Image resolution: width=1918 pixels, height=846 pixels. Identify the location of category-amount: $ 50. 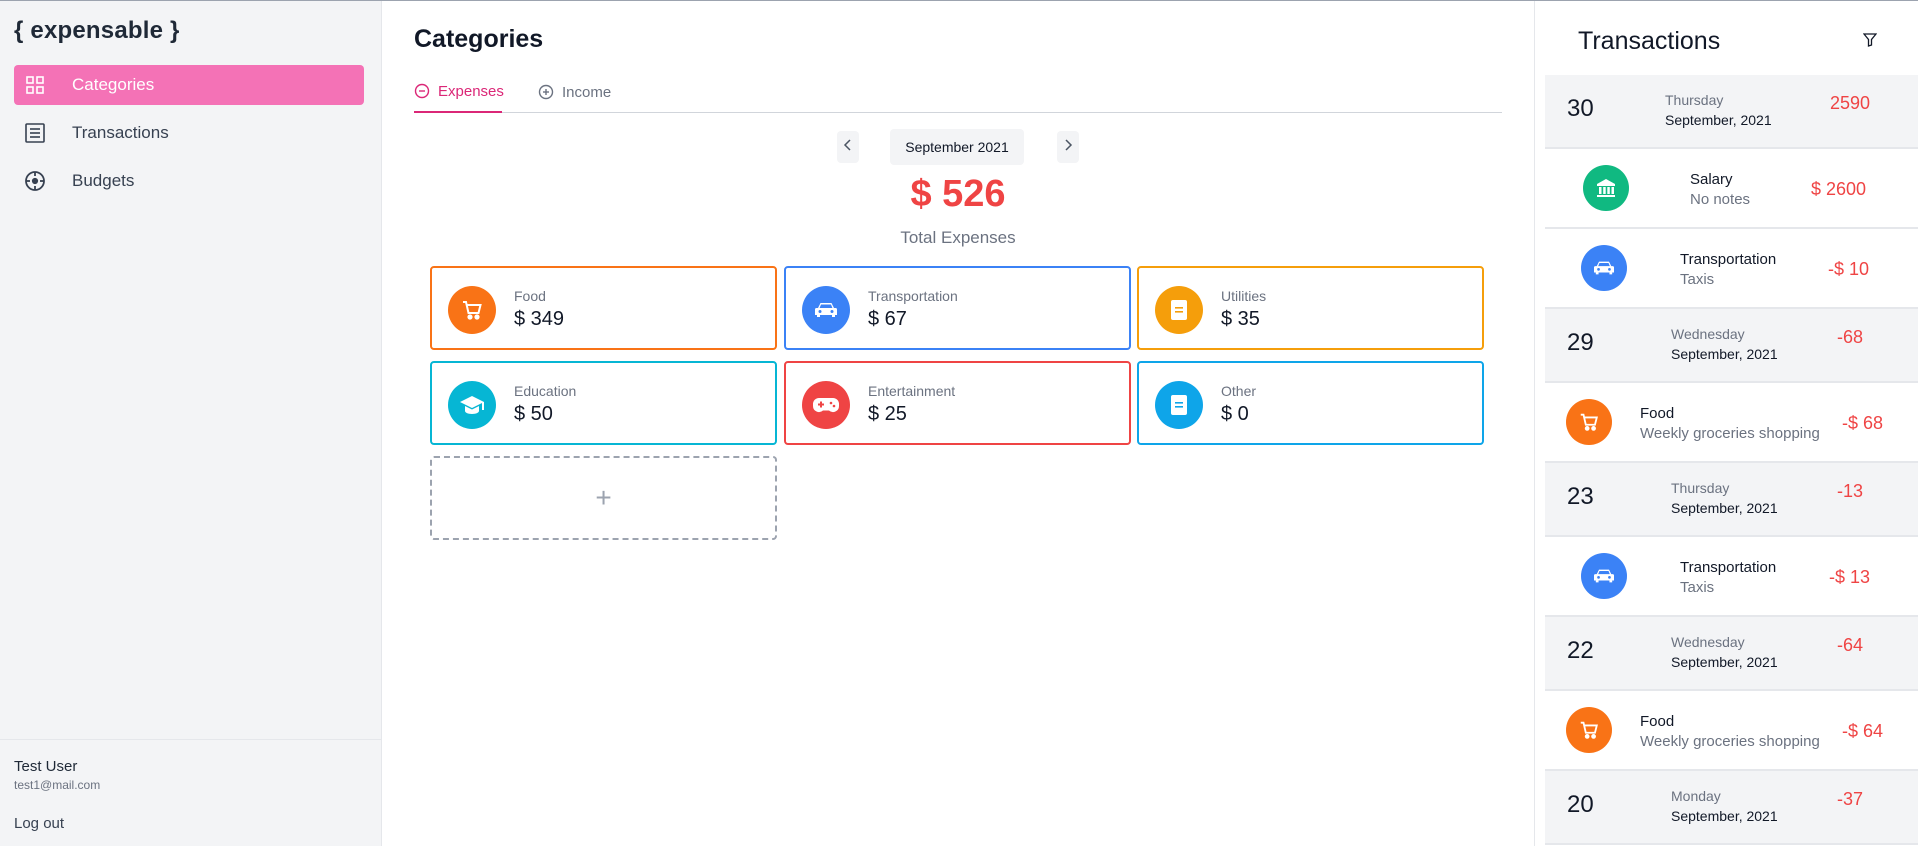
(533, 414).